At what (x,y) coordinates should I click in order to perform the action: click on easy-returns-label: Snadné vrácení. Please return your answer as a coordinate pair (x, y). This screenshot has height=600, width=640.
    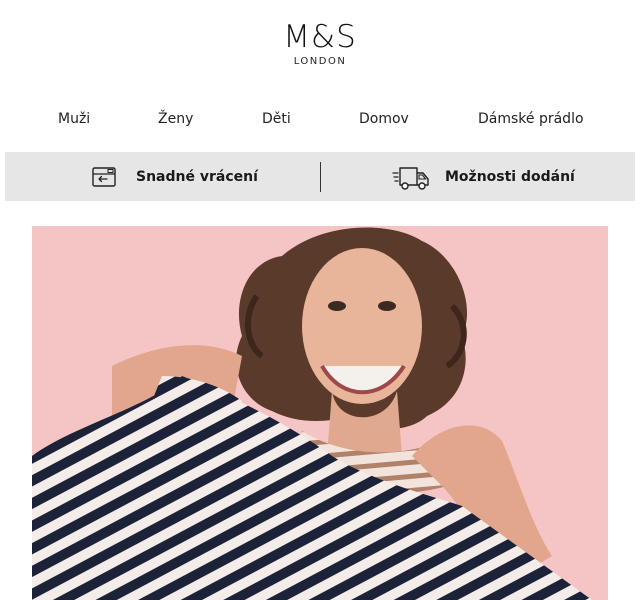
    Looking at the image, I should click on (197, 176).